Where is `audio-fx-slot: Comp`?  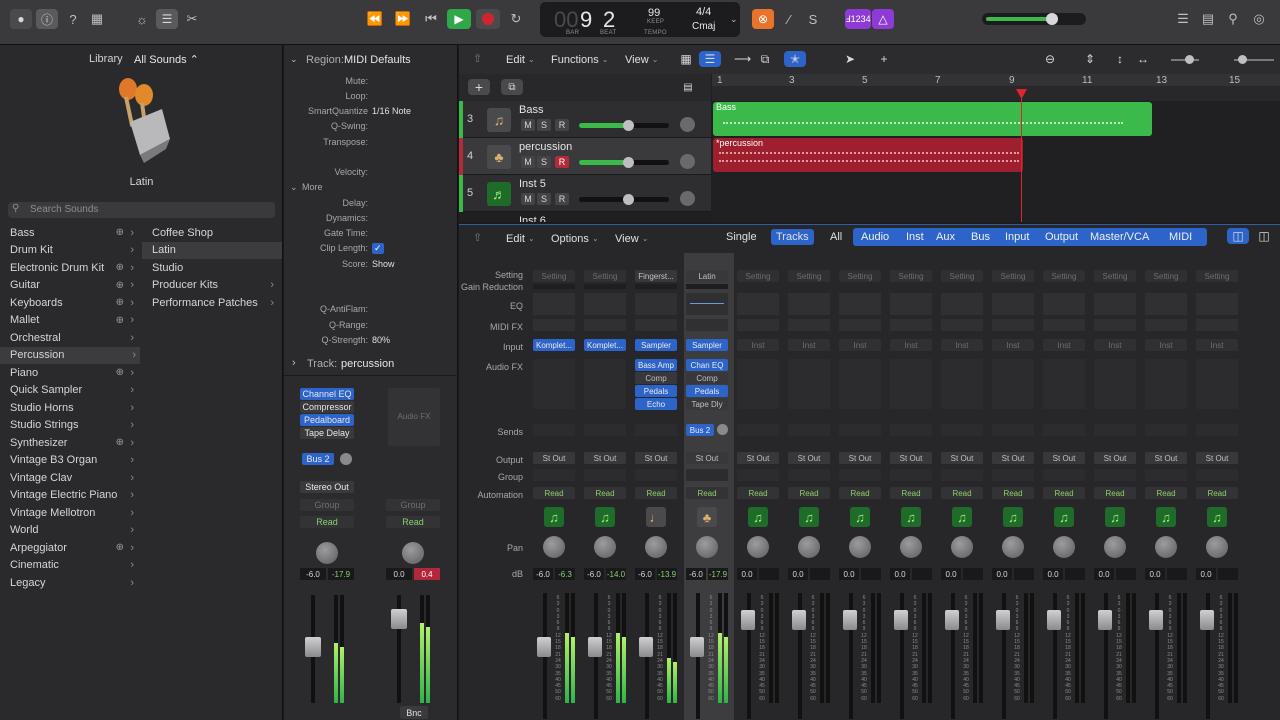 audio-fx-slot: Comp is located at coordinates (707, 378).